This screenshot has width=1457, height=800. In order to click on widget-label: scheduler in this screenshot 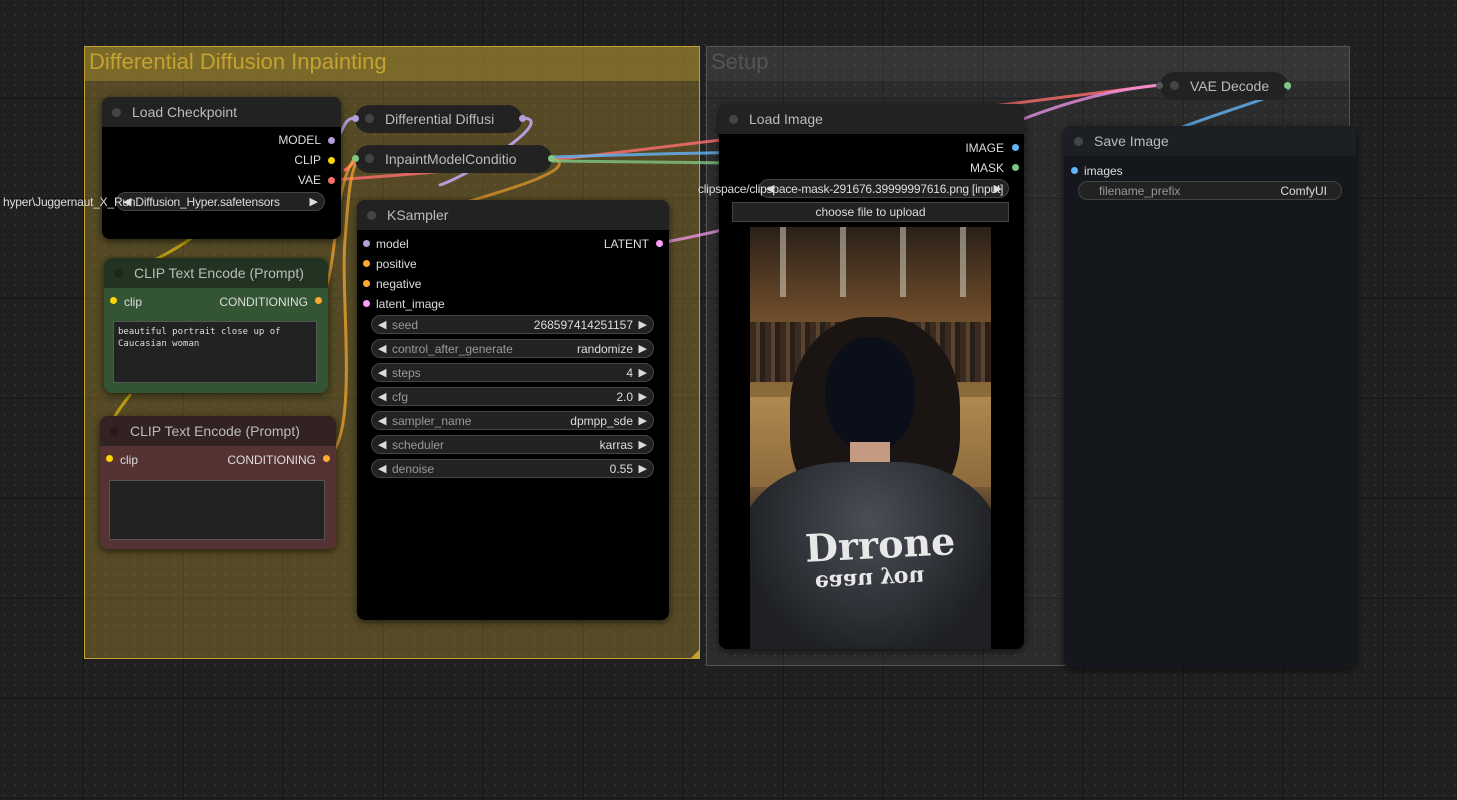, I will do `click(418, 445)`.